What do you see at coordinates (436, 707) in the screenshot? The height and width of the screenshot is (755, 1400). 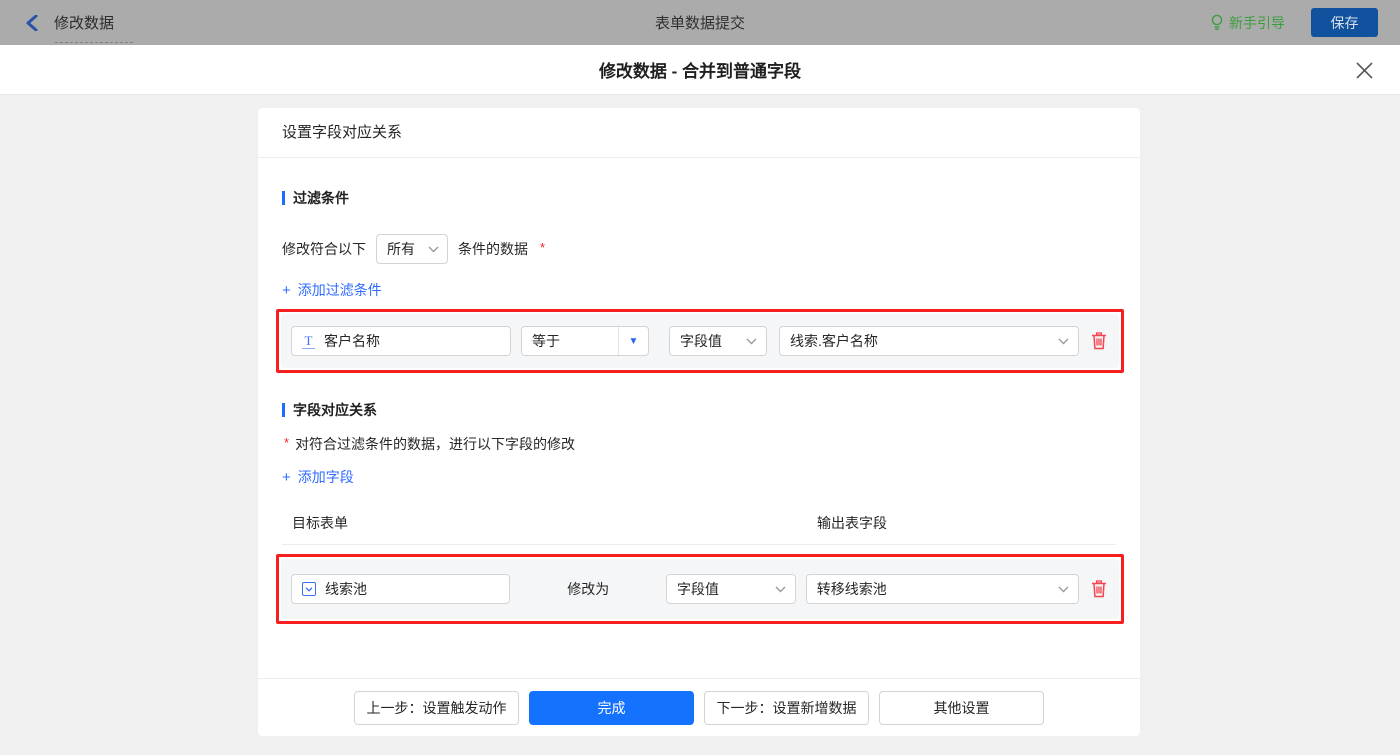 I see `prev-step-button: 上一步：设置触发动作` at bounding box center [436, 707].